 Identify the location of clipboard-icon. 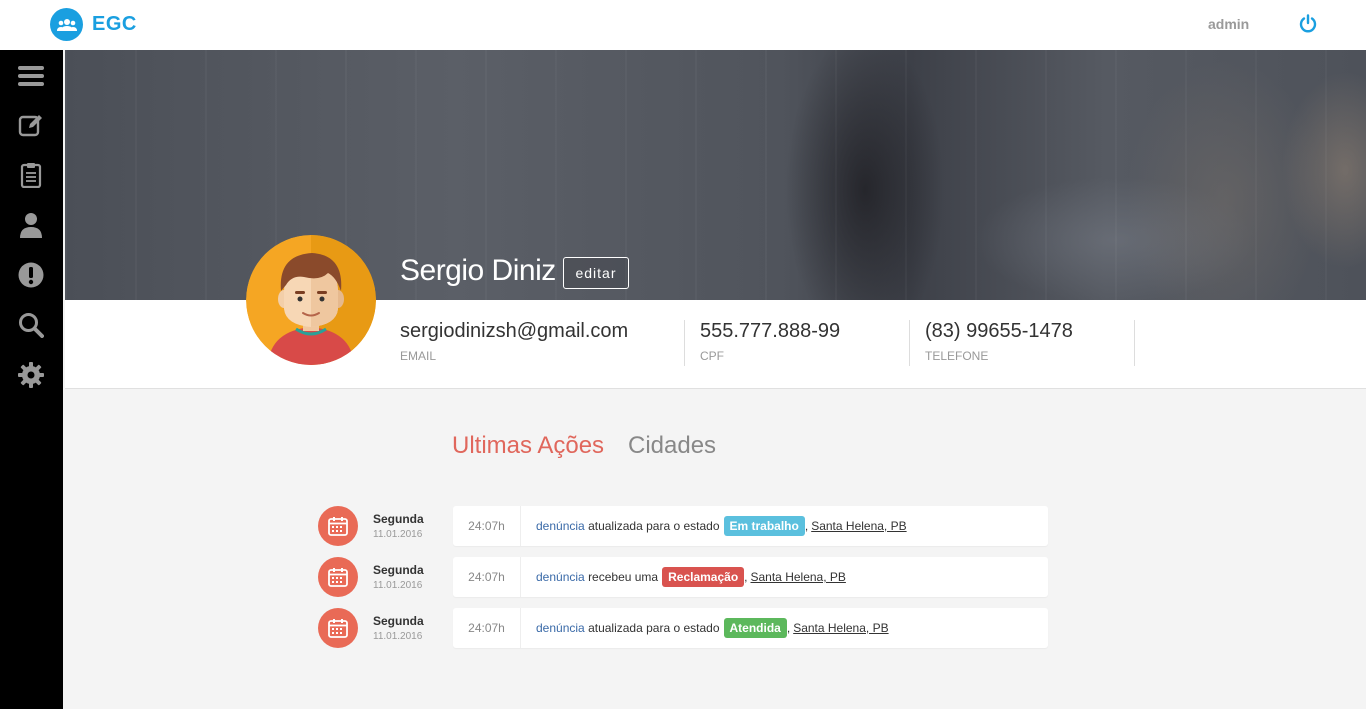
(31, 175).